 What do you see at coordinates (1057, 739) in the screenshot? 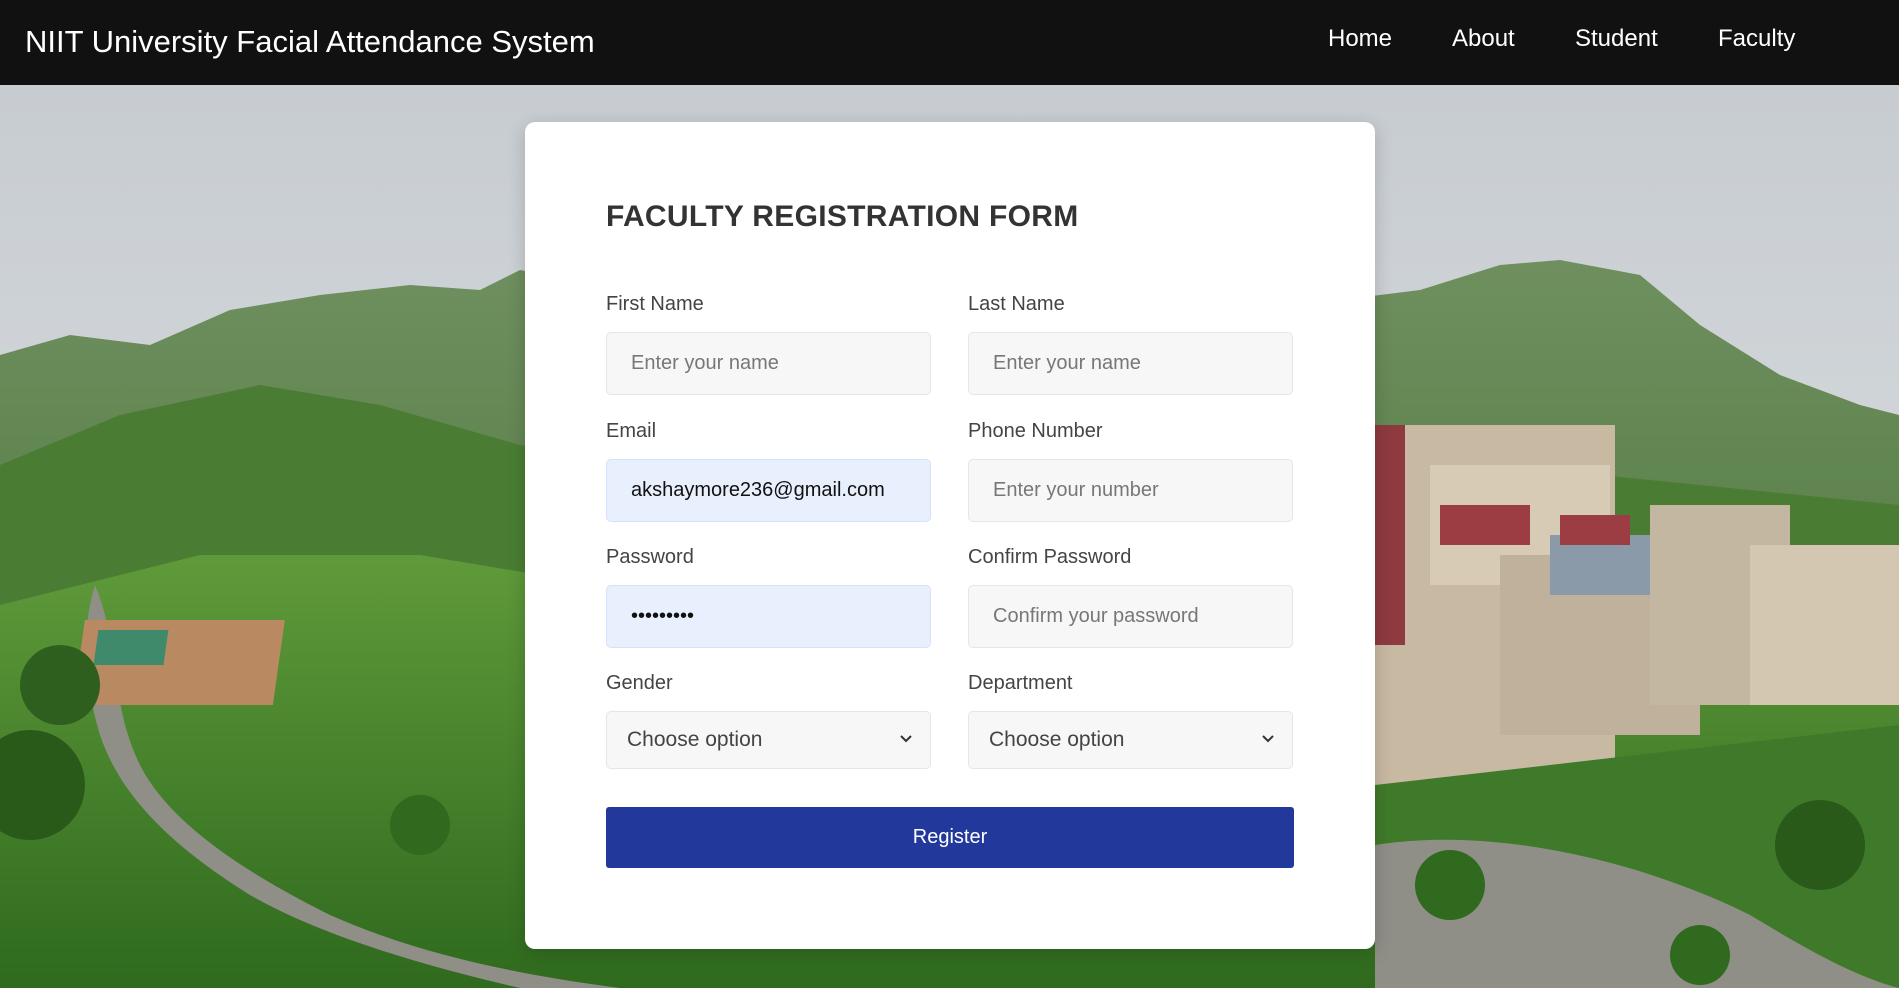
I see `department-selected-value: Choose option` at bounding box center [1057, 739].